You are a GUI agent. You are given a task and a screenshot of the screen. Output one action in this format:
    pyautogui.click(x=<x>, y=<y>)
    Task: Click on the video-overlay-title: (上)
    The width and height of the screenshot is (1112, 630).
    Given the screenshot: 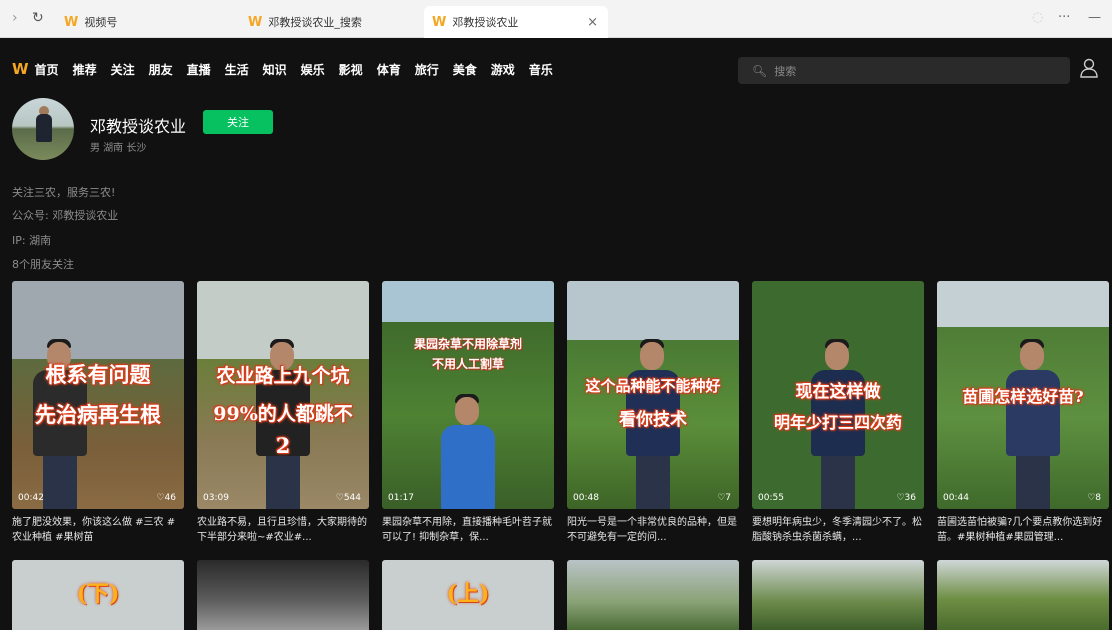 What is the action you would take?
    pyautogui.click(x=468, y=594)
    